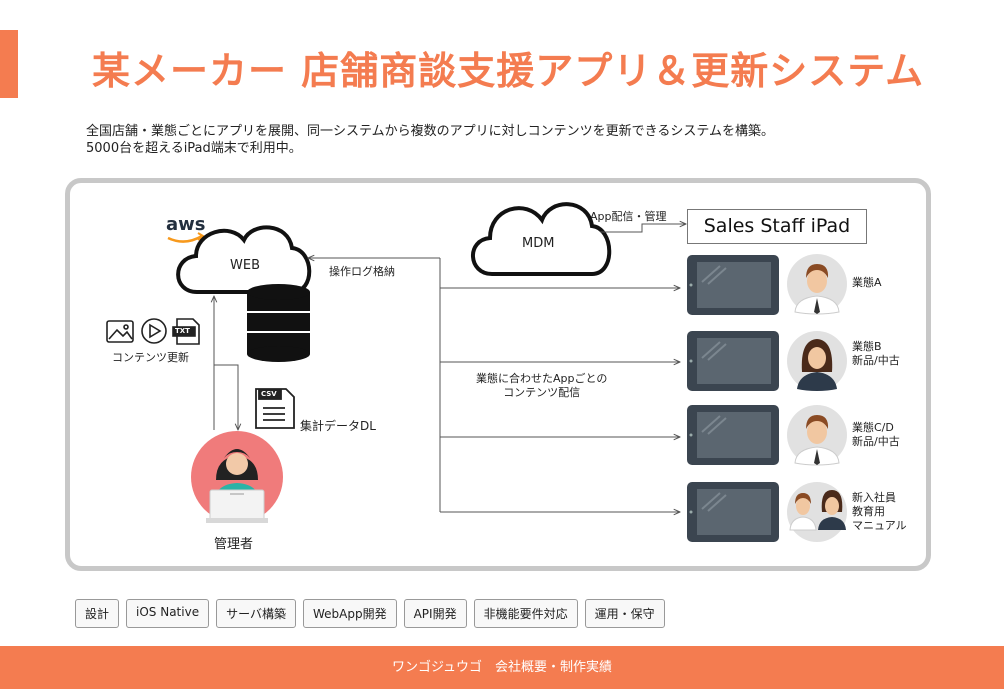 This screenshot has height=689, width=1004. What do you see at coordinates (525, 613) in the screenshot?
I see `tag-nonfunctional: 非機能要件対応` at bounding box center [525, 613].